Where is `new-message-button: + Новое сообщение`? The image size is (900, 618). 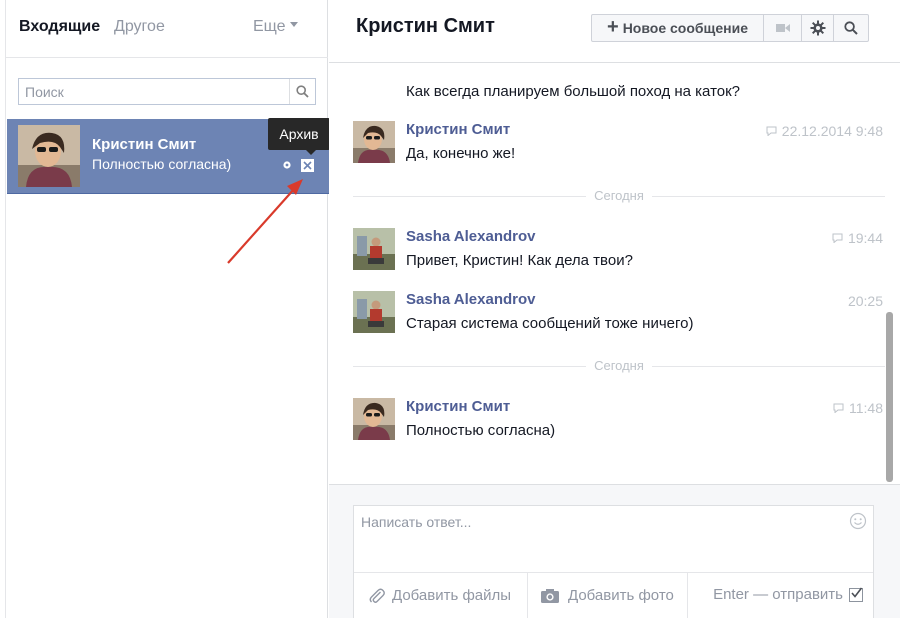 new-message-button: + Новое сообщение is located at coordinates (678, 28).